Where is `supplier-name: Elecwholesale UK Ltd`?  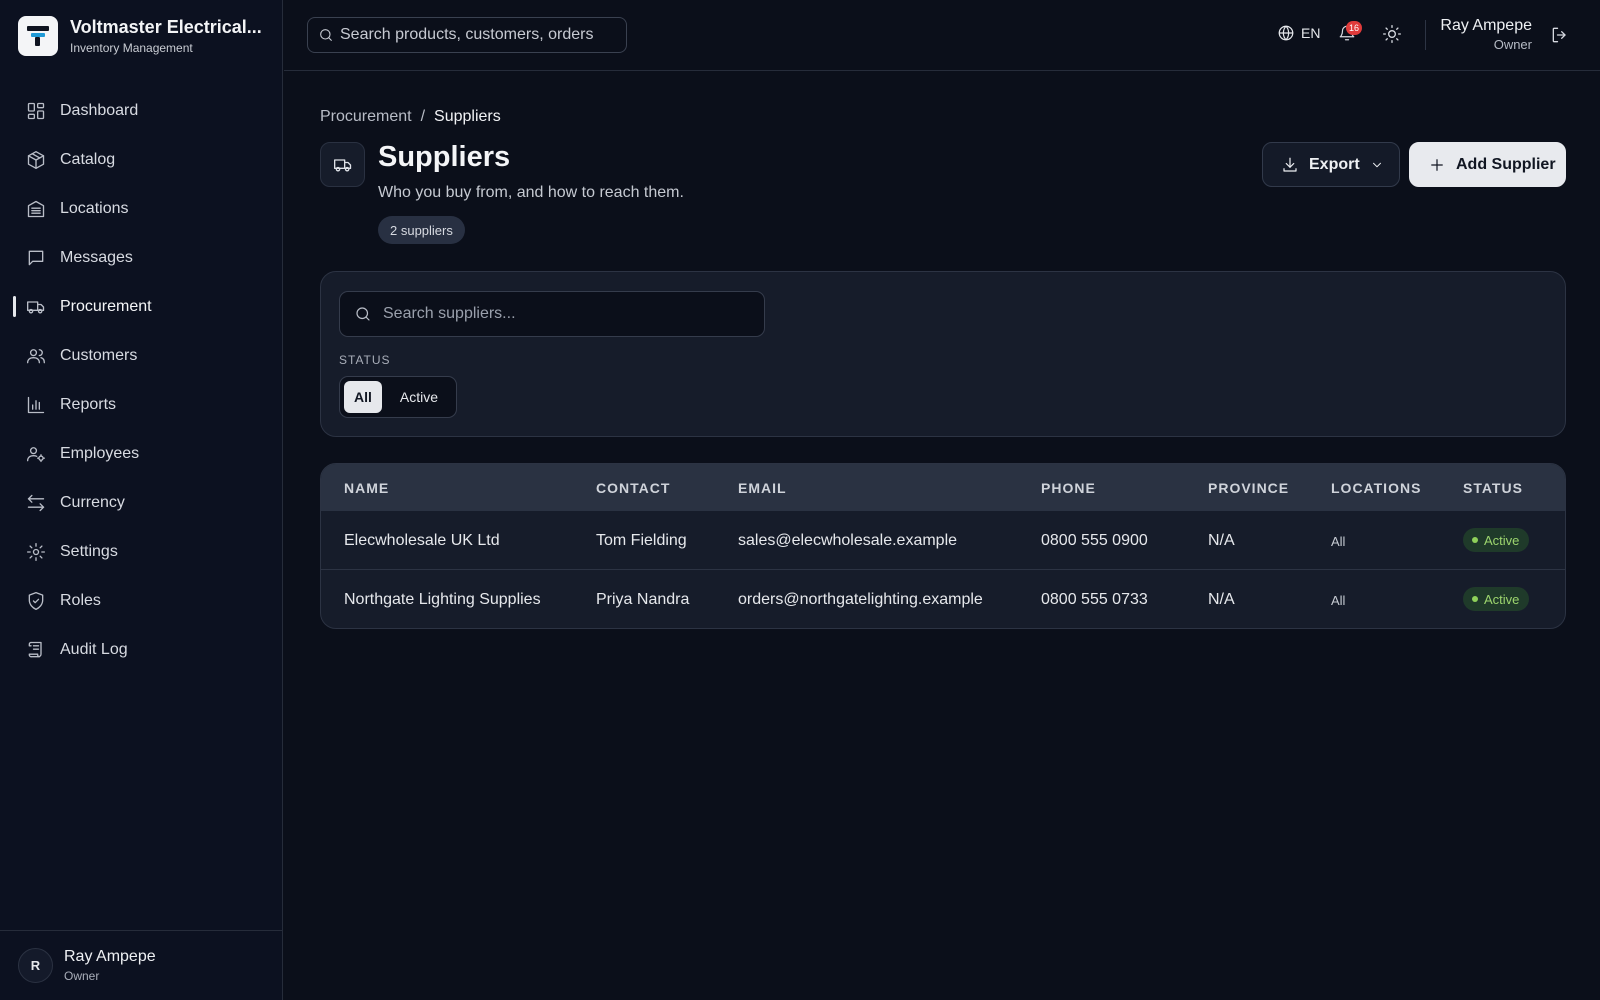 supplier-name: Elecwholesale UK Ltd is located at coordinates (422, 540).